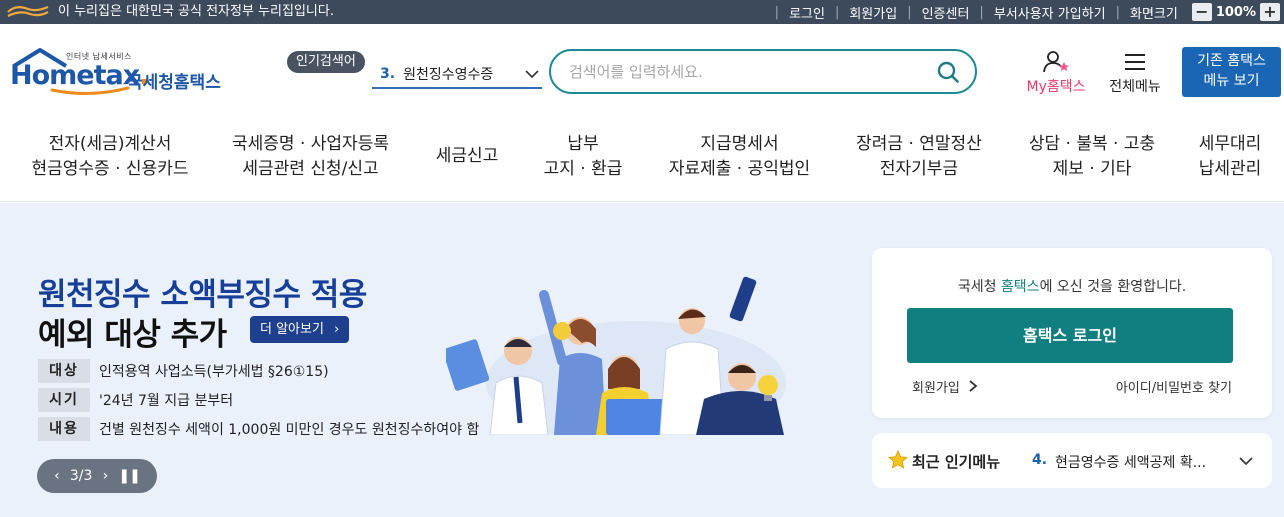 Image resolution: width=1284 pixels, height=517 pixels. Describe the element at coordinates (326, 62) in the screenshot. I see `popular-search-badge: 인기검색어` at that location.